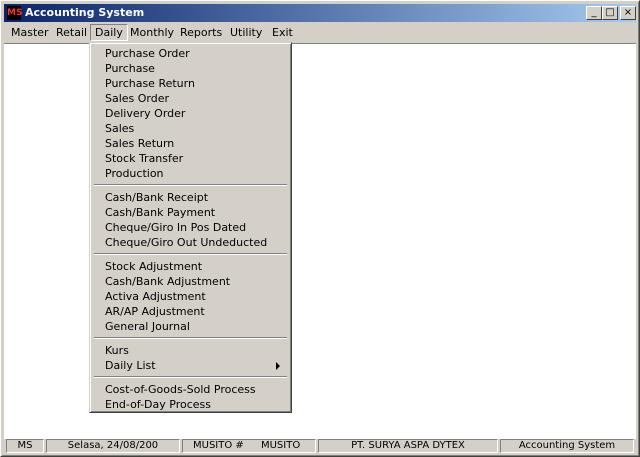 This screenshot has width=640, height=457. I want to click on app-icon: MS, so click(14, 13).